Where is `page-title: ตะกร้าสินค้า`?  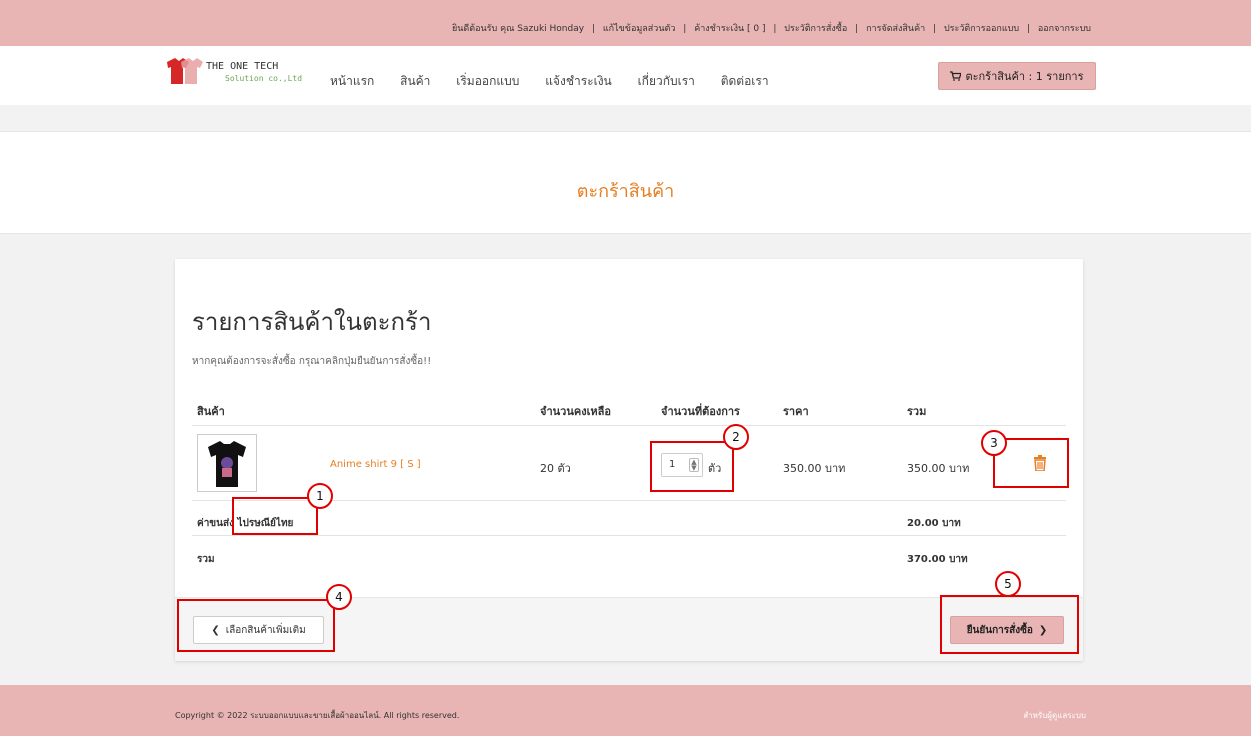
page-title: ตะกร้าสินค้า is located at coordinates (625, 191).